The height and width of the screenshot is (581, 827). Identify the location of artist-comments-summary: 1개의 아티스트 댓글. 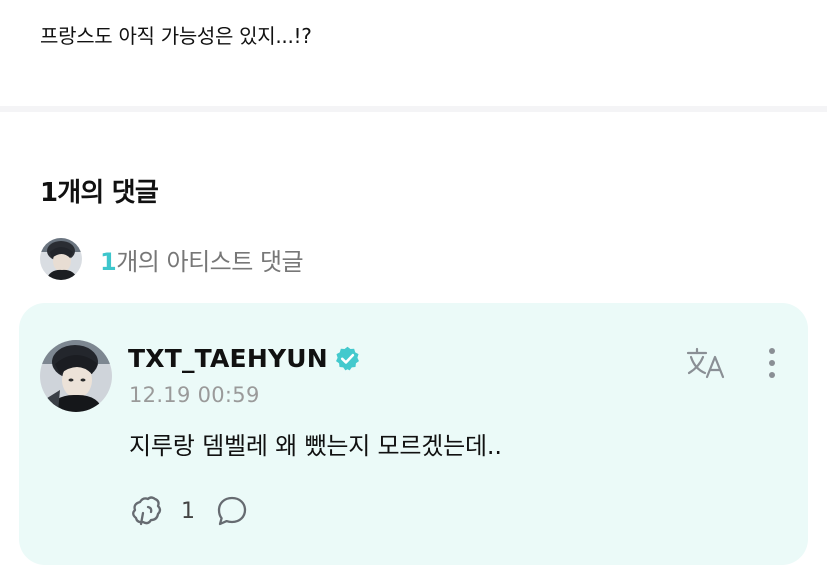
(172, 259).